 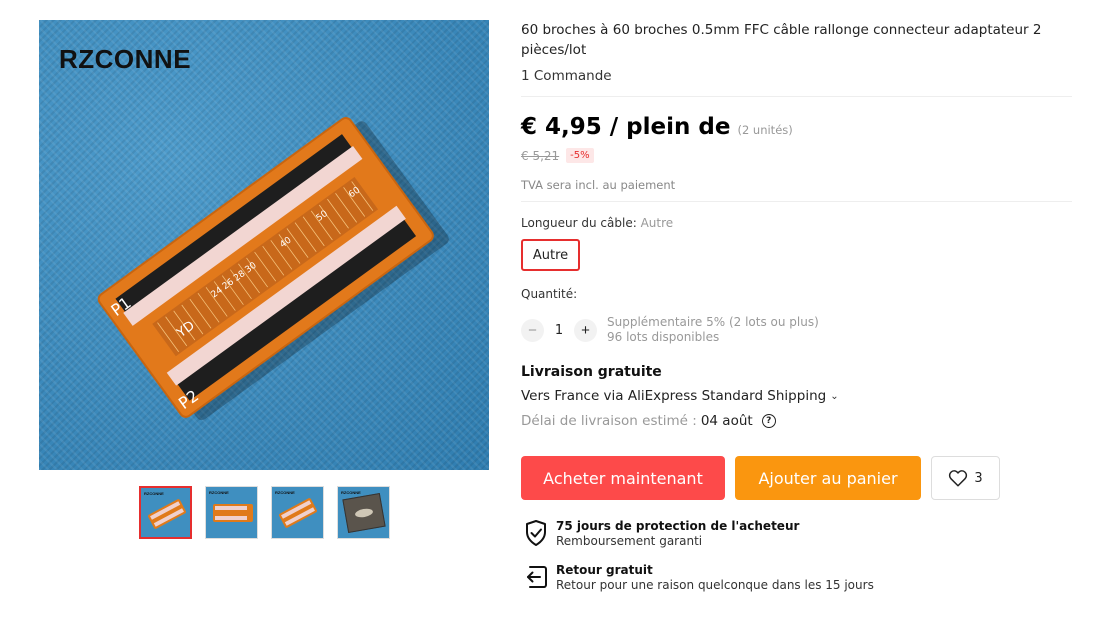 I want to click on old-price-row: € 5,21 -5%, so click(x=557, y=155).